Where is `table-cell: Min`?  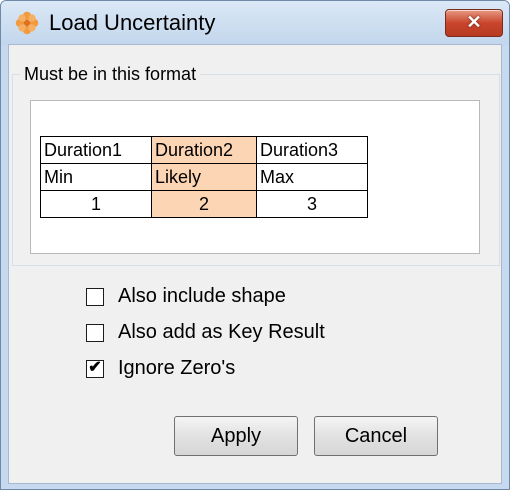
table-cell: Min is located at coordinates (96, 177).